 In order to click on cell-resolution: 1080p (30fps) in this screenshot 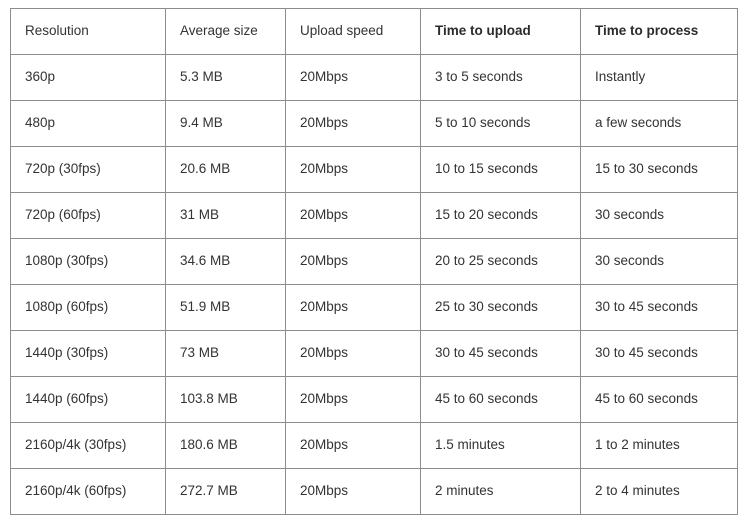, I will do `click(88, 261)`.